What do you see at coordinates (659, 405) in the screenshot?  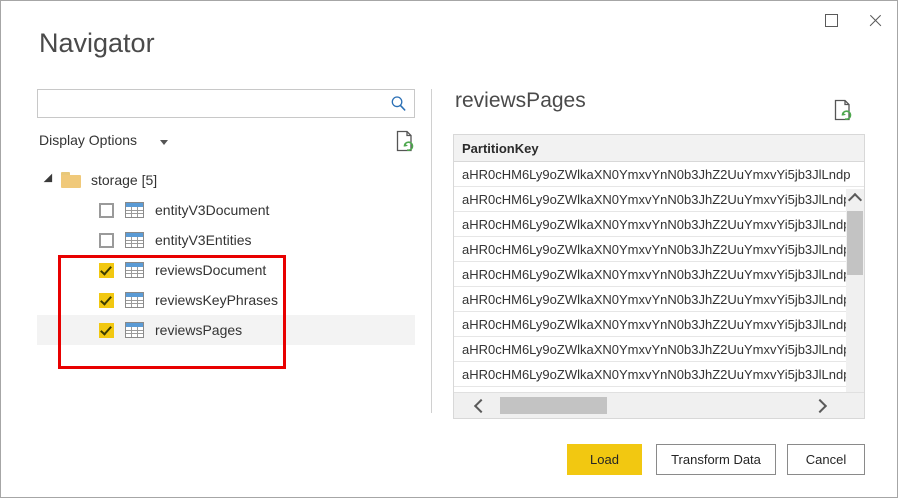 I see `horizontal-scrollbar` at bounding box center [659, 405].